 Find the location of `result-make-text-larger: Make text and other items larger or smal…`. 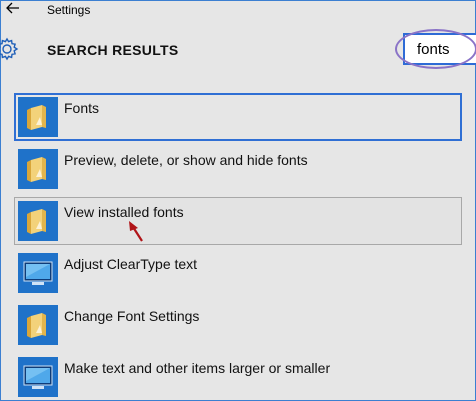

result-make-text-larger: Make text and other items larger or smal… is located at coordinates (238, 377).